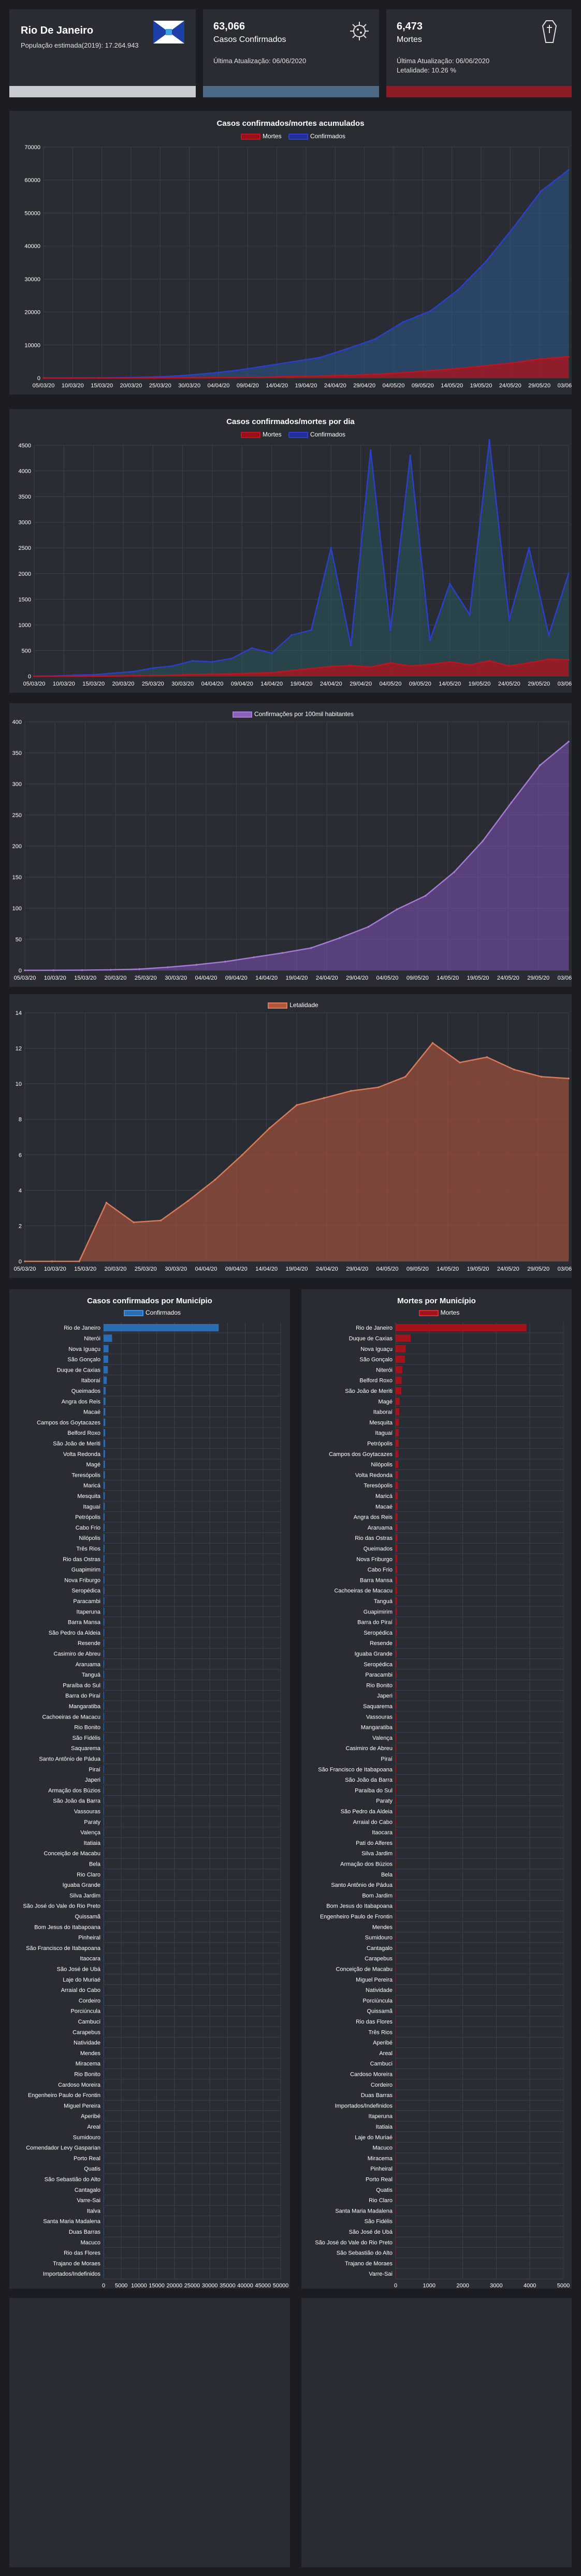  Describe the element at coordinates (17, 785) in the screenshot. I see `y-tick-label: 300` at that location.